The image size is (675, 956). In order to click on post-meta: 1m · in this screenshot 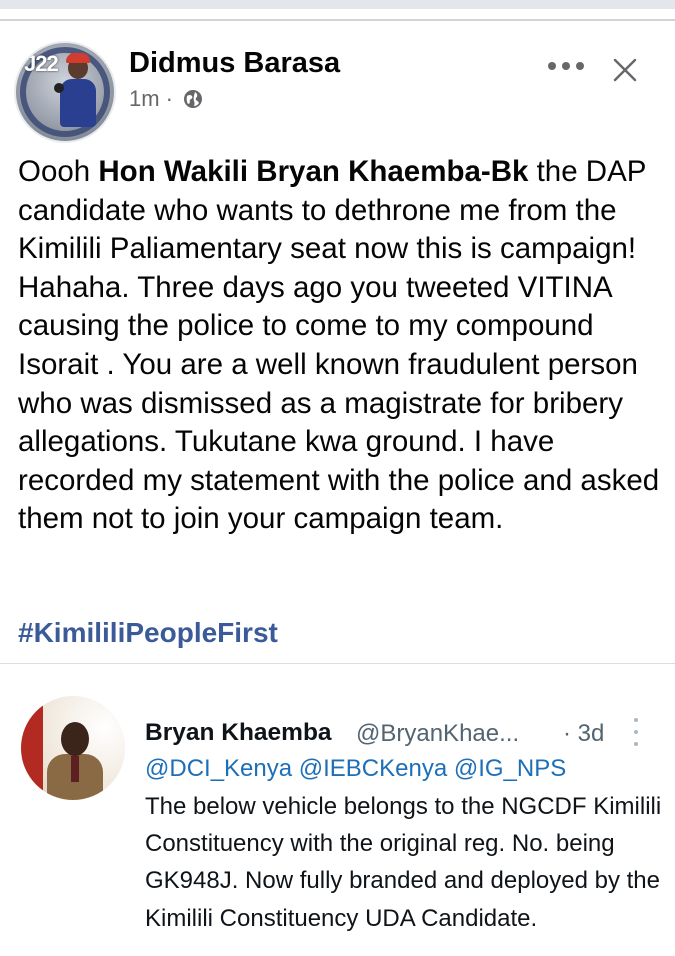, I will do `click(166, 99)`.